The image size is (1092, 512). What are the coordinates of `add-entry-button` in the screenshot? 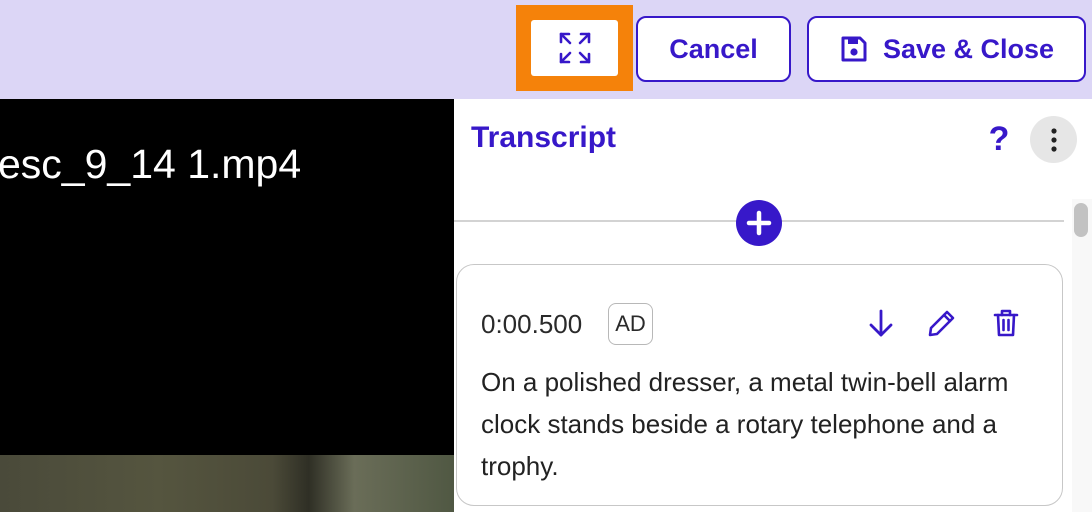 It's located at (759, 223).